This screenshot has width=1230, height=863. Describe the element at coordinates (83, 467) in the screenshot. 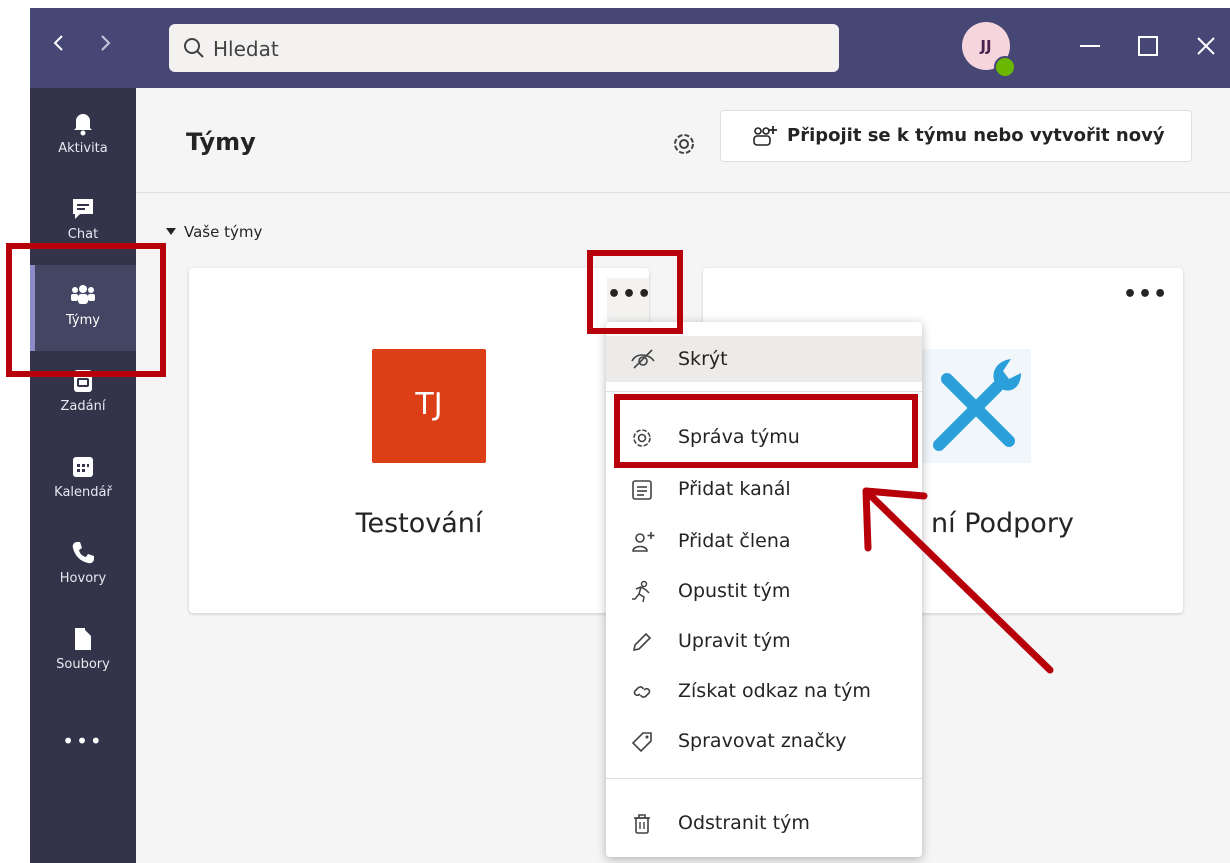

I see `calendar-icon` at that location.